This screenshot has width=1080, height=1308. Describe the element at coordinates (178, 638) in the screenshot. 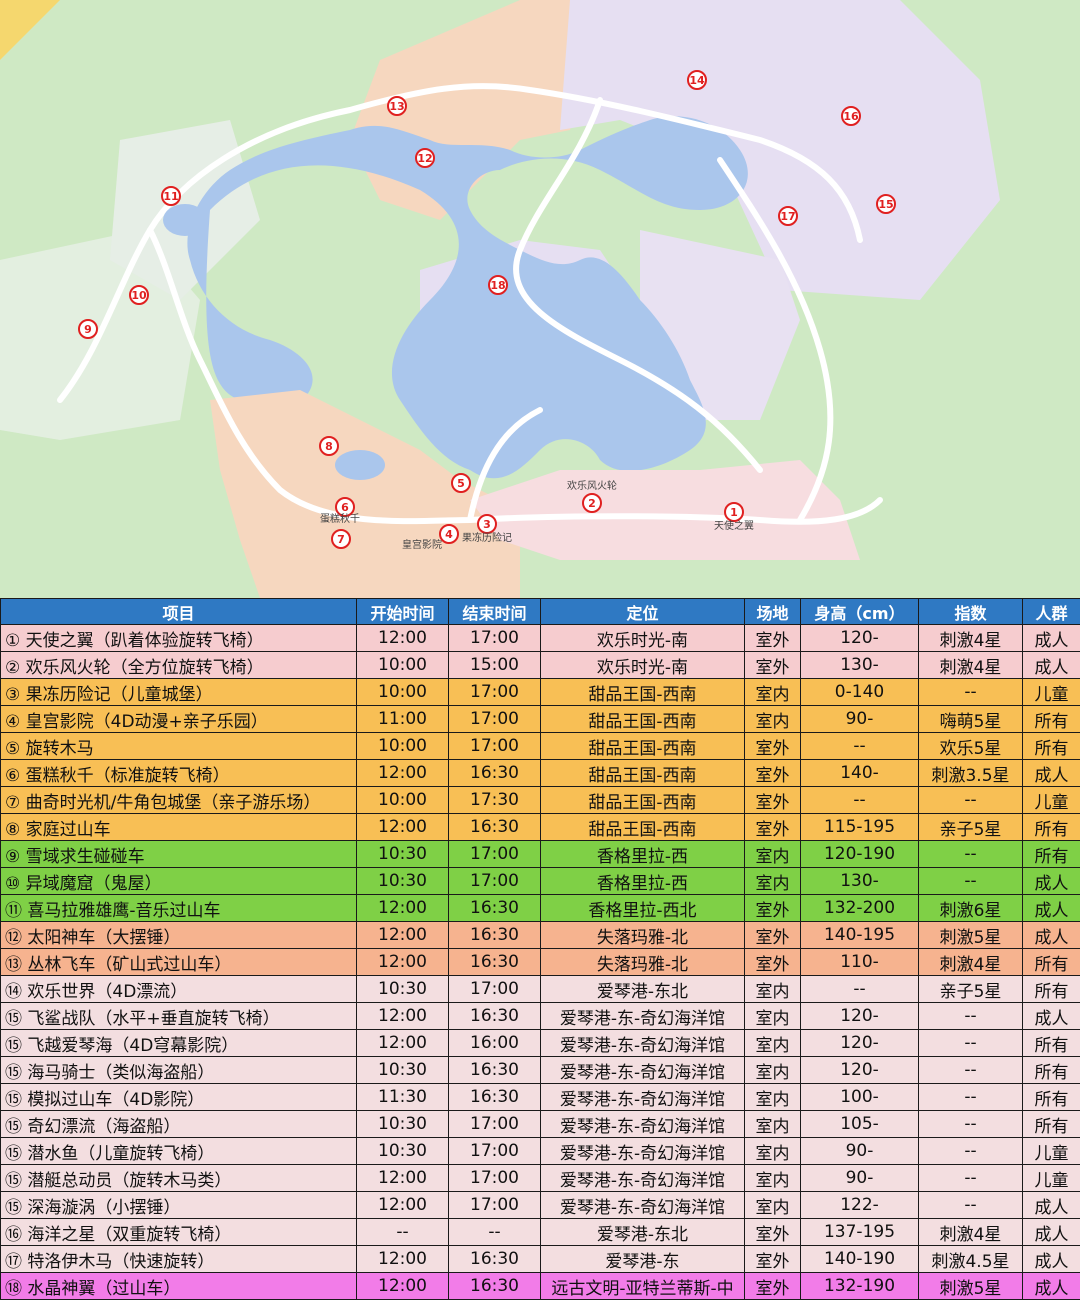

I see `cell-name: ① 天使之翼（趴着体验旋转飞椅）` at that location.